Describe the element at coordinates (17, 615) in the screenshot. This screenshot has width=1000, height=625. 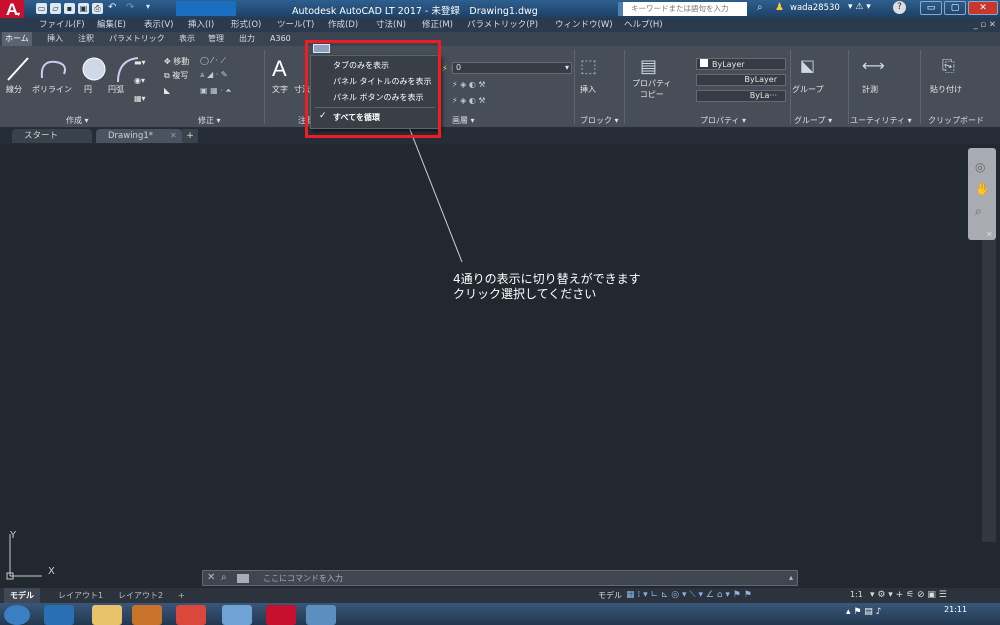
I see `start-button` at that location.